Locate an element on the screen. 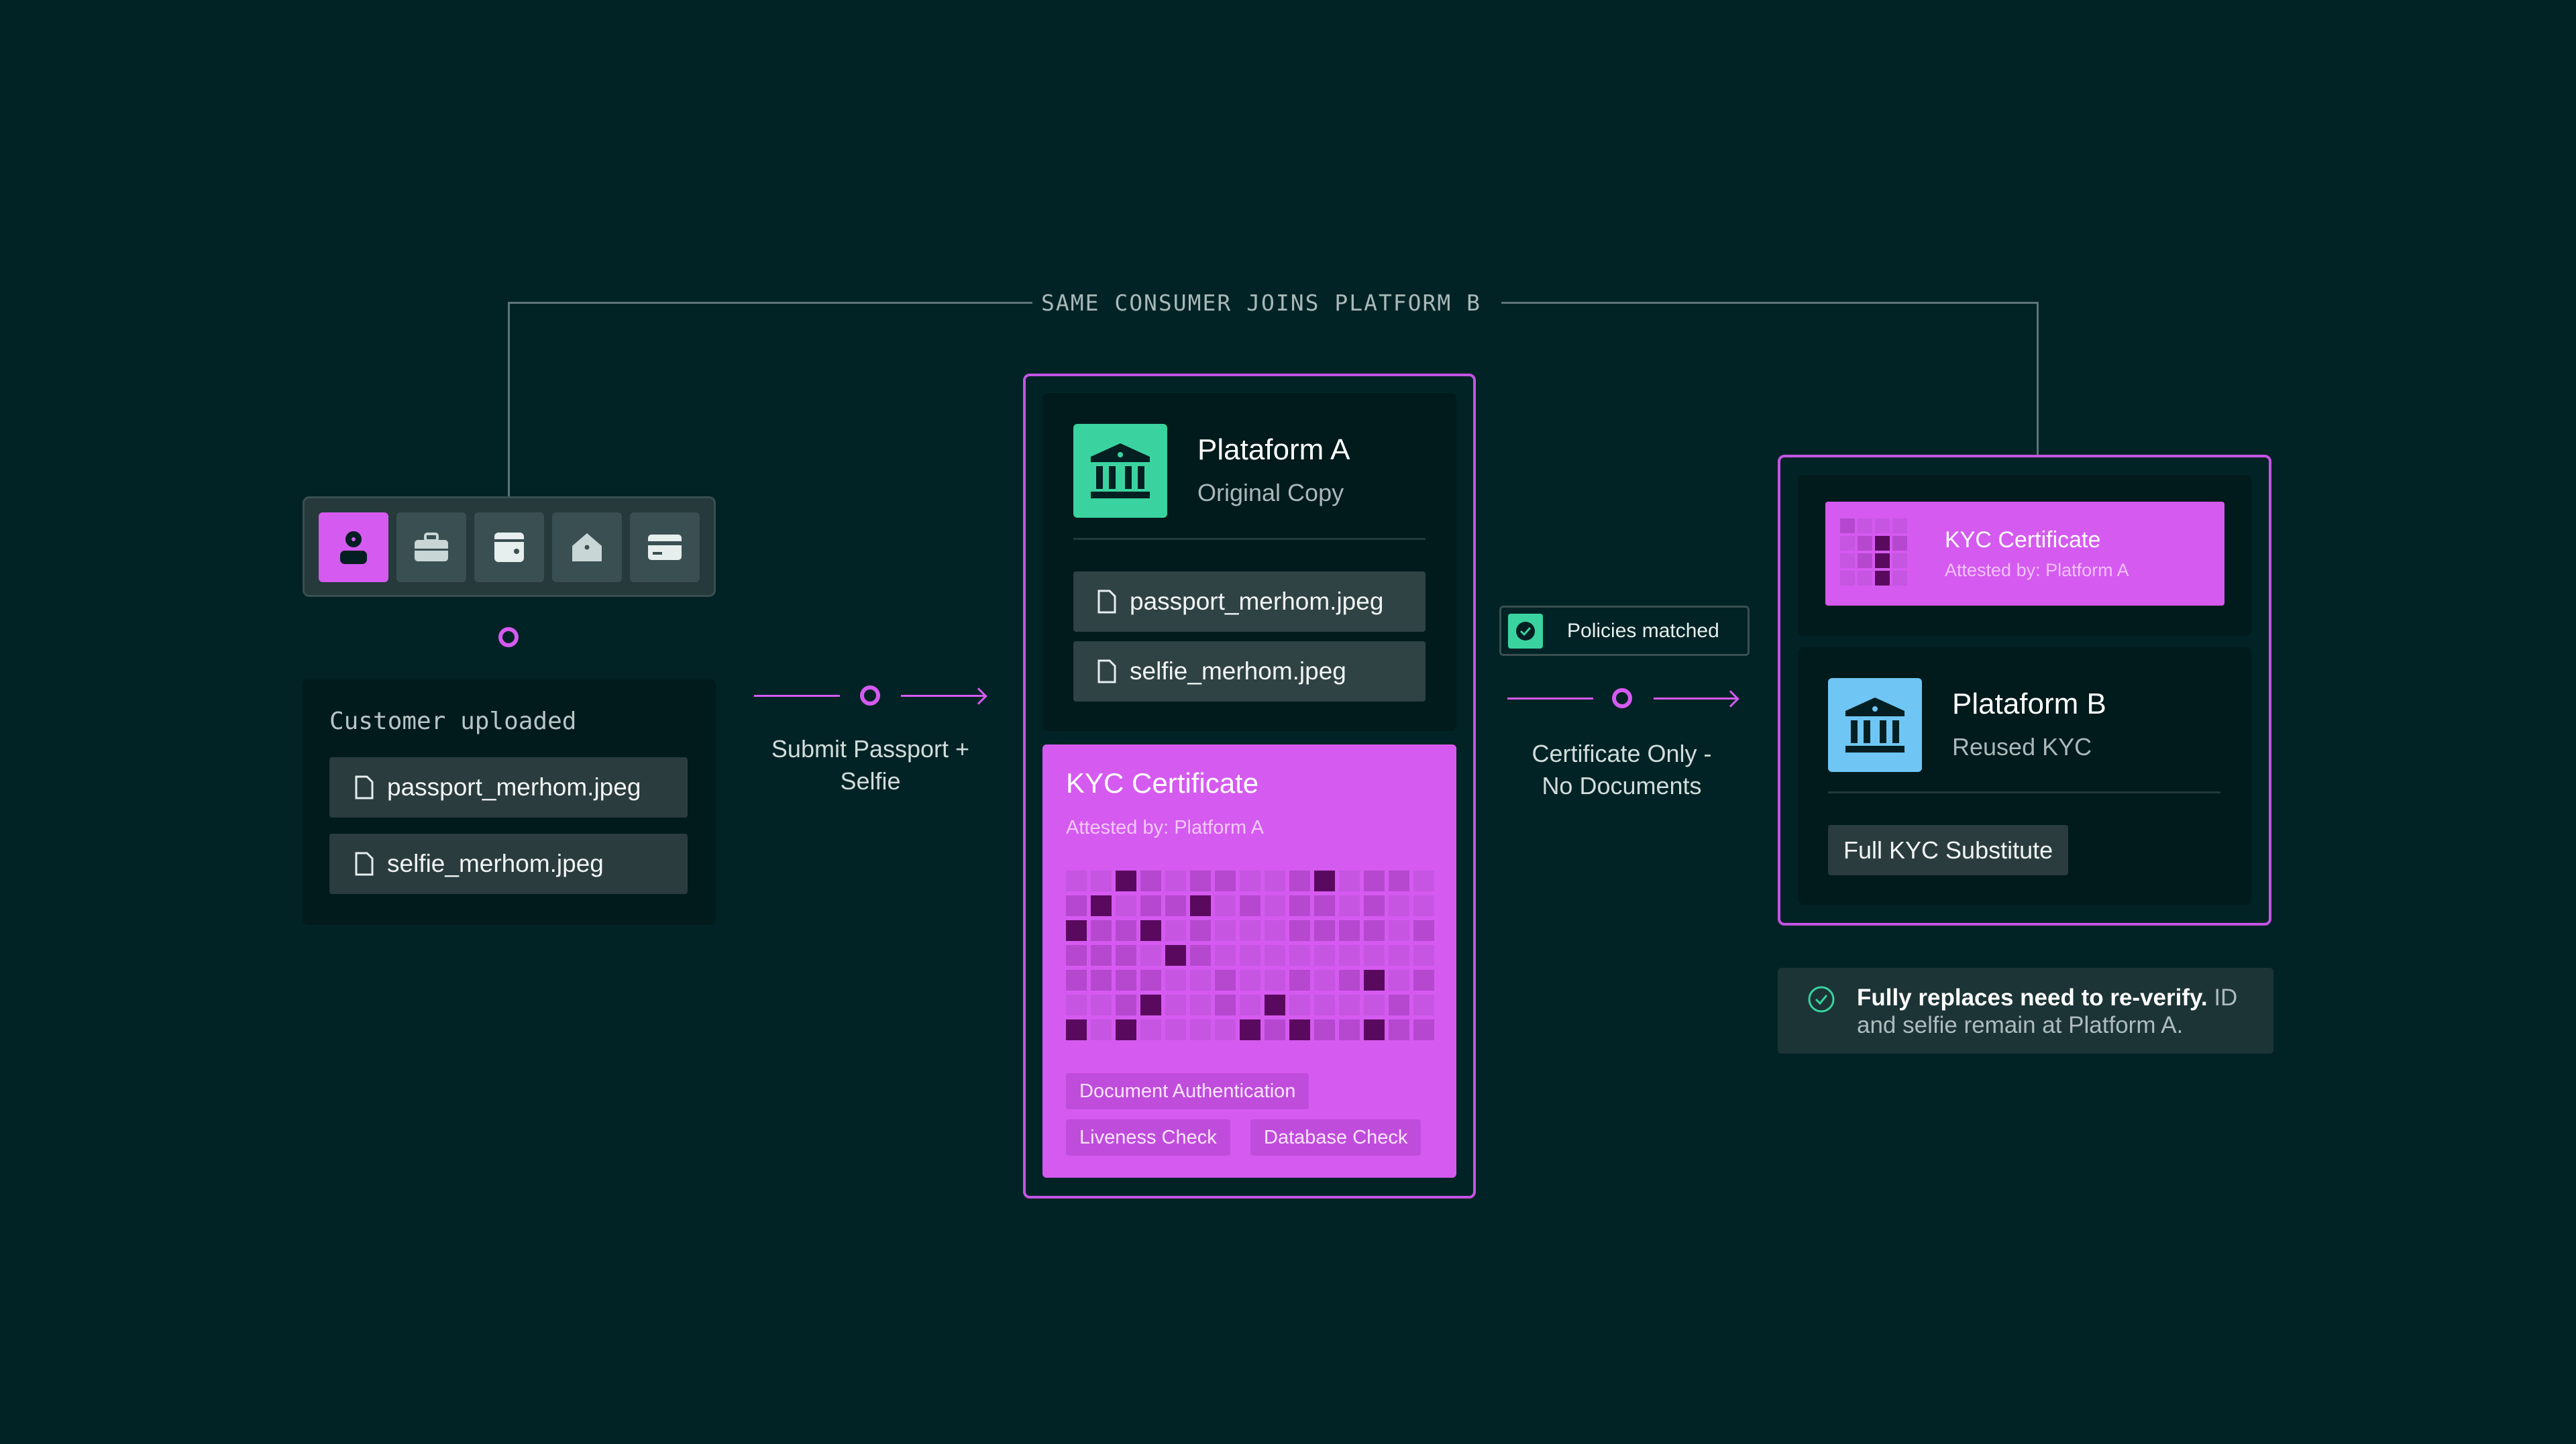  connector-left-vertical is located at coordinates (509, 400).